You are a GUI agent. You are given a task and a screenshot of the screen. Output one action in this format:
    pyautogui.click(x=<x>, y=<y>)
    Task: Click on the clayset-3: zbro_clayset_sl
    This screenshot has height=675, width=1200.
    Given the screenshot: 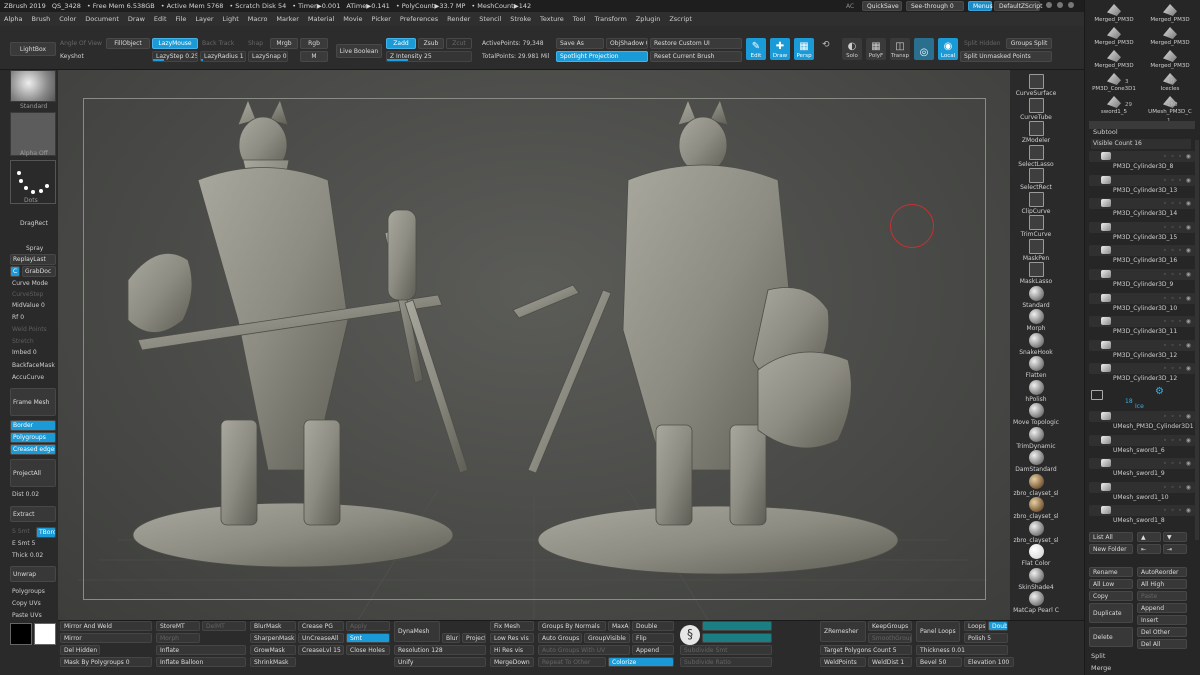 What is the action you would take?
    pyautogui.click(x=1036, y=532)
    